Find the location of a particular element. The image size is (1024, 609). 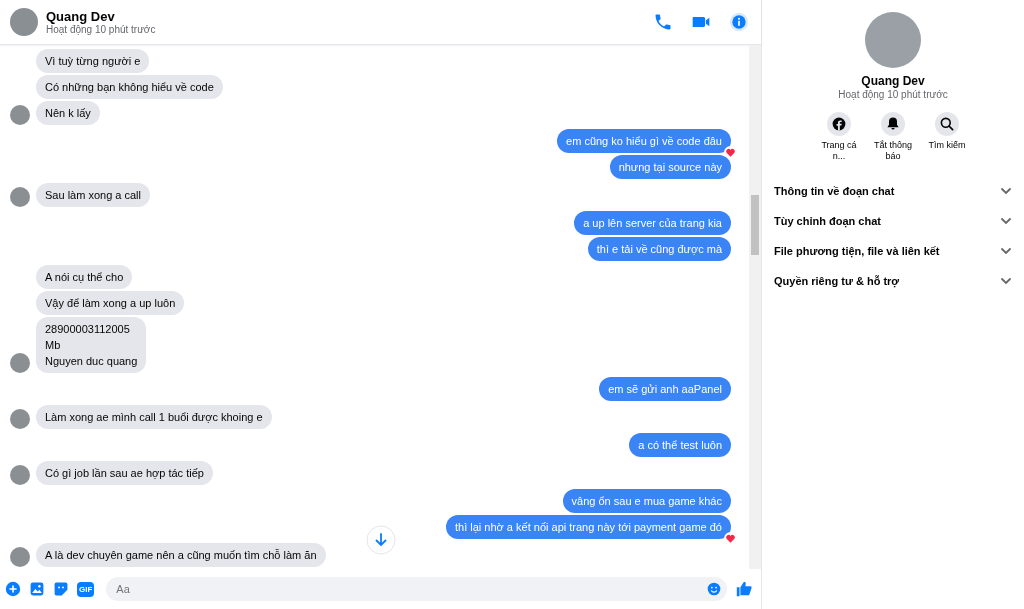

message-bubble: Làm xong ae mình call 1 buổi được khoing e is located at coordinates (154, 417).